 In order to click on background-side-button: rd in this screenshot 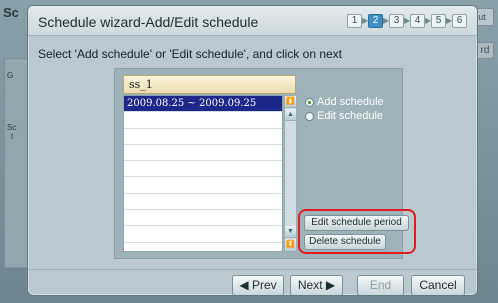, I will do `click(485, 50)`.